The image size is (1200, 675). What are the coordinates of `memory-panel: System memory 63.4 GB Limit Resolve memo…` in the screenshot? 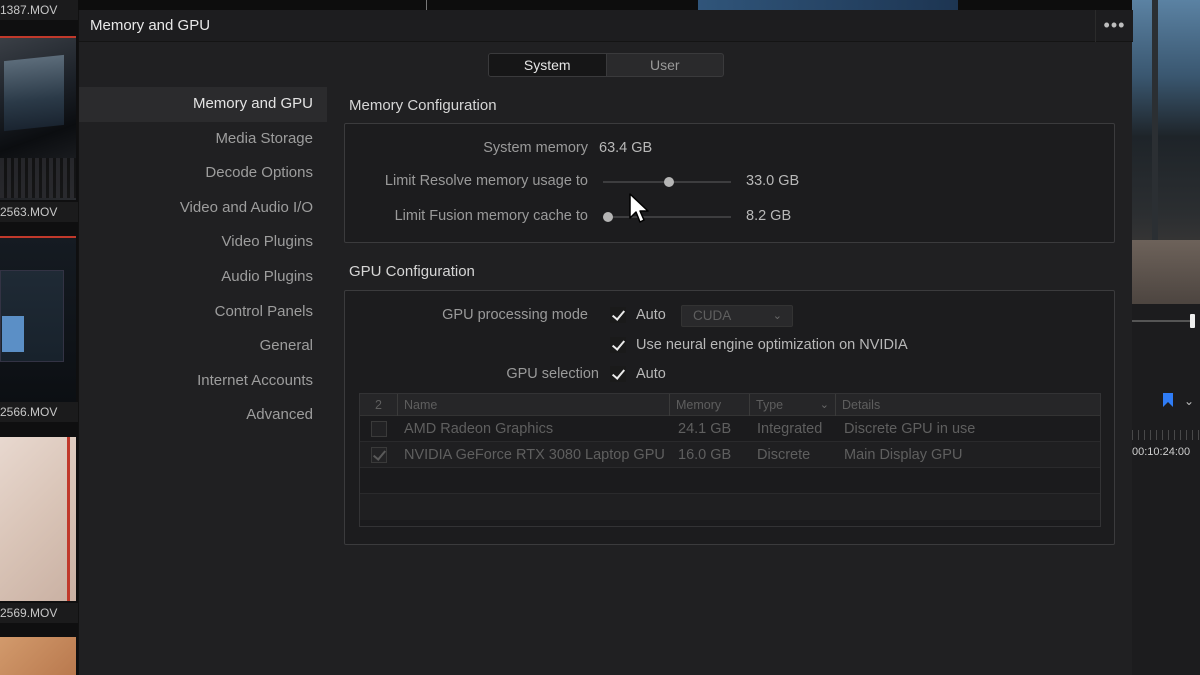 It's located at (729, 183).